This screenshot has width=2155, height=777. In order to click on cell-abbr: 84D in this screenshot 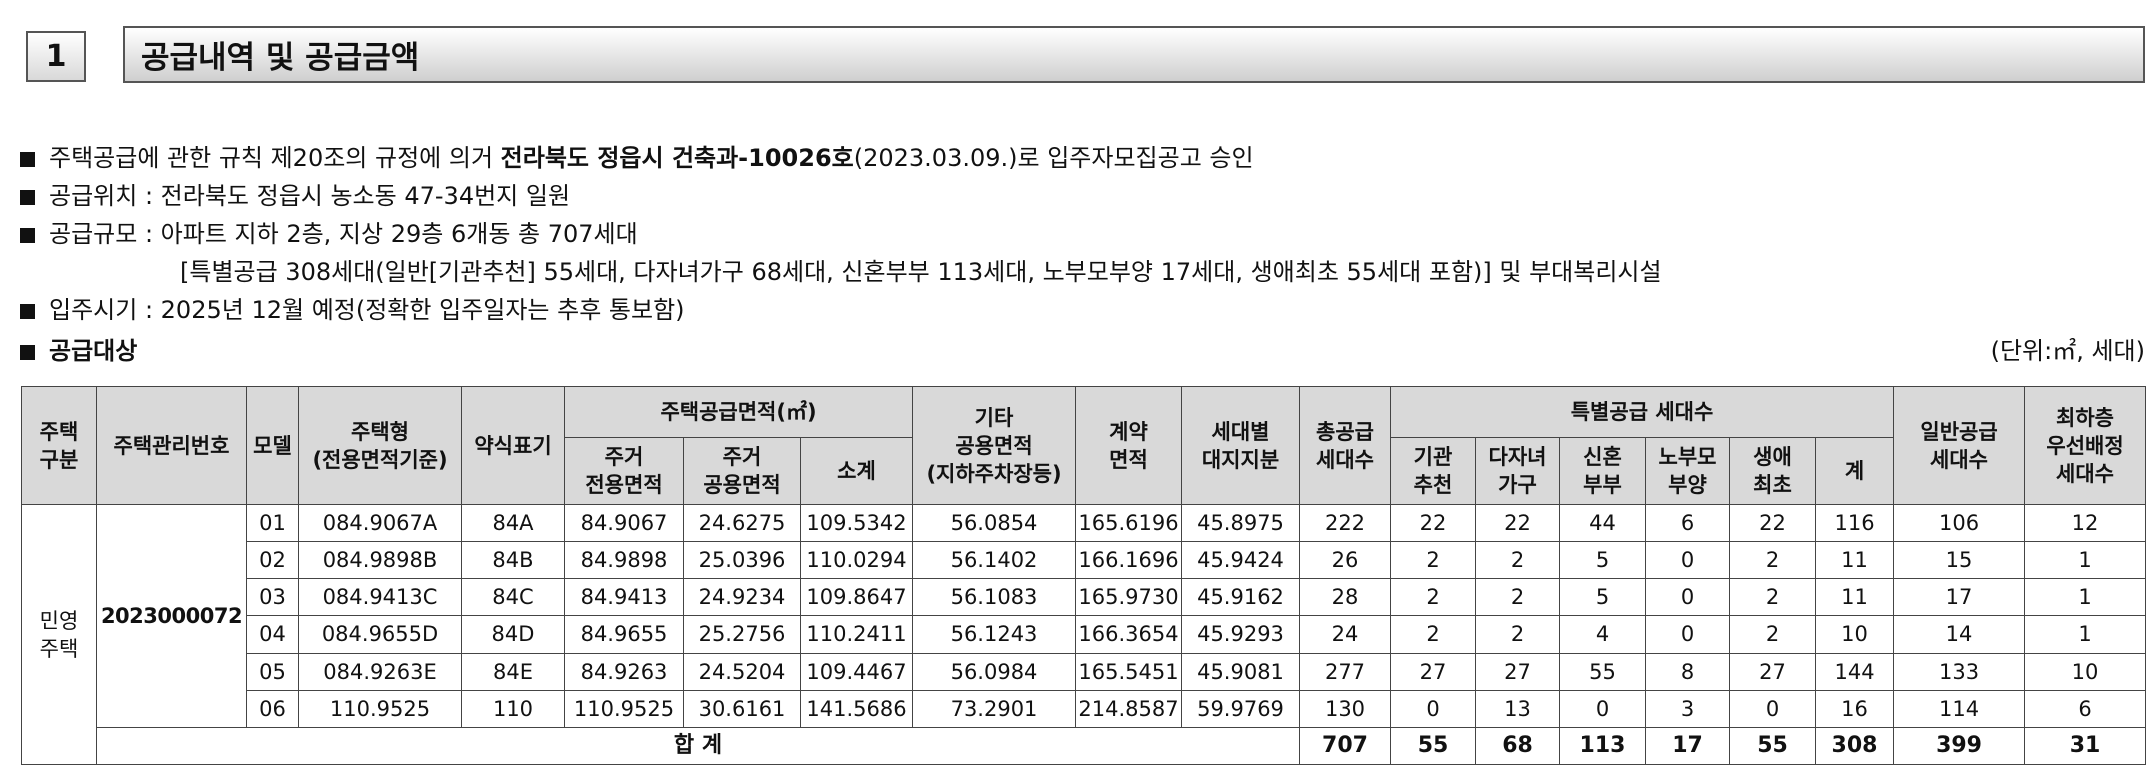, I will do `click(513, 634)`.